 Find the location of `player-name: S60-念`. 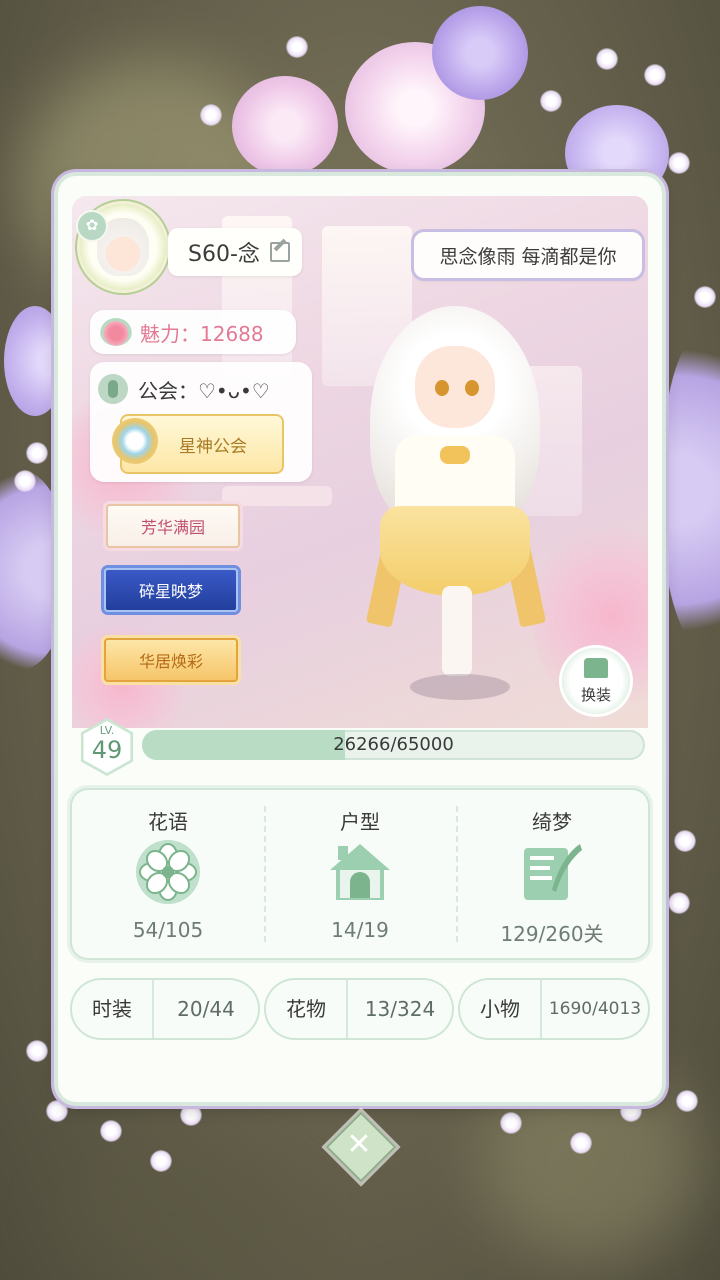

player-name: S60-念 is located at coordinates (235, 252).